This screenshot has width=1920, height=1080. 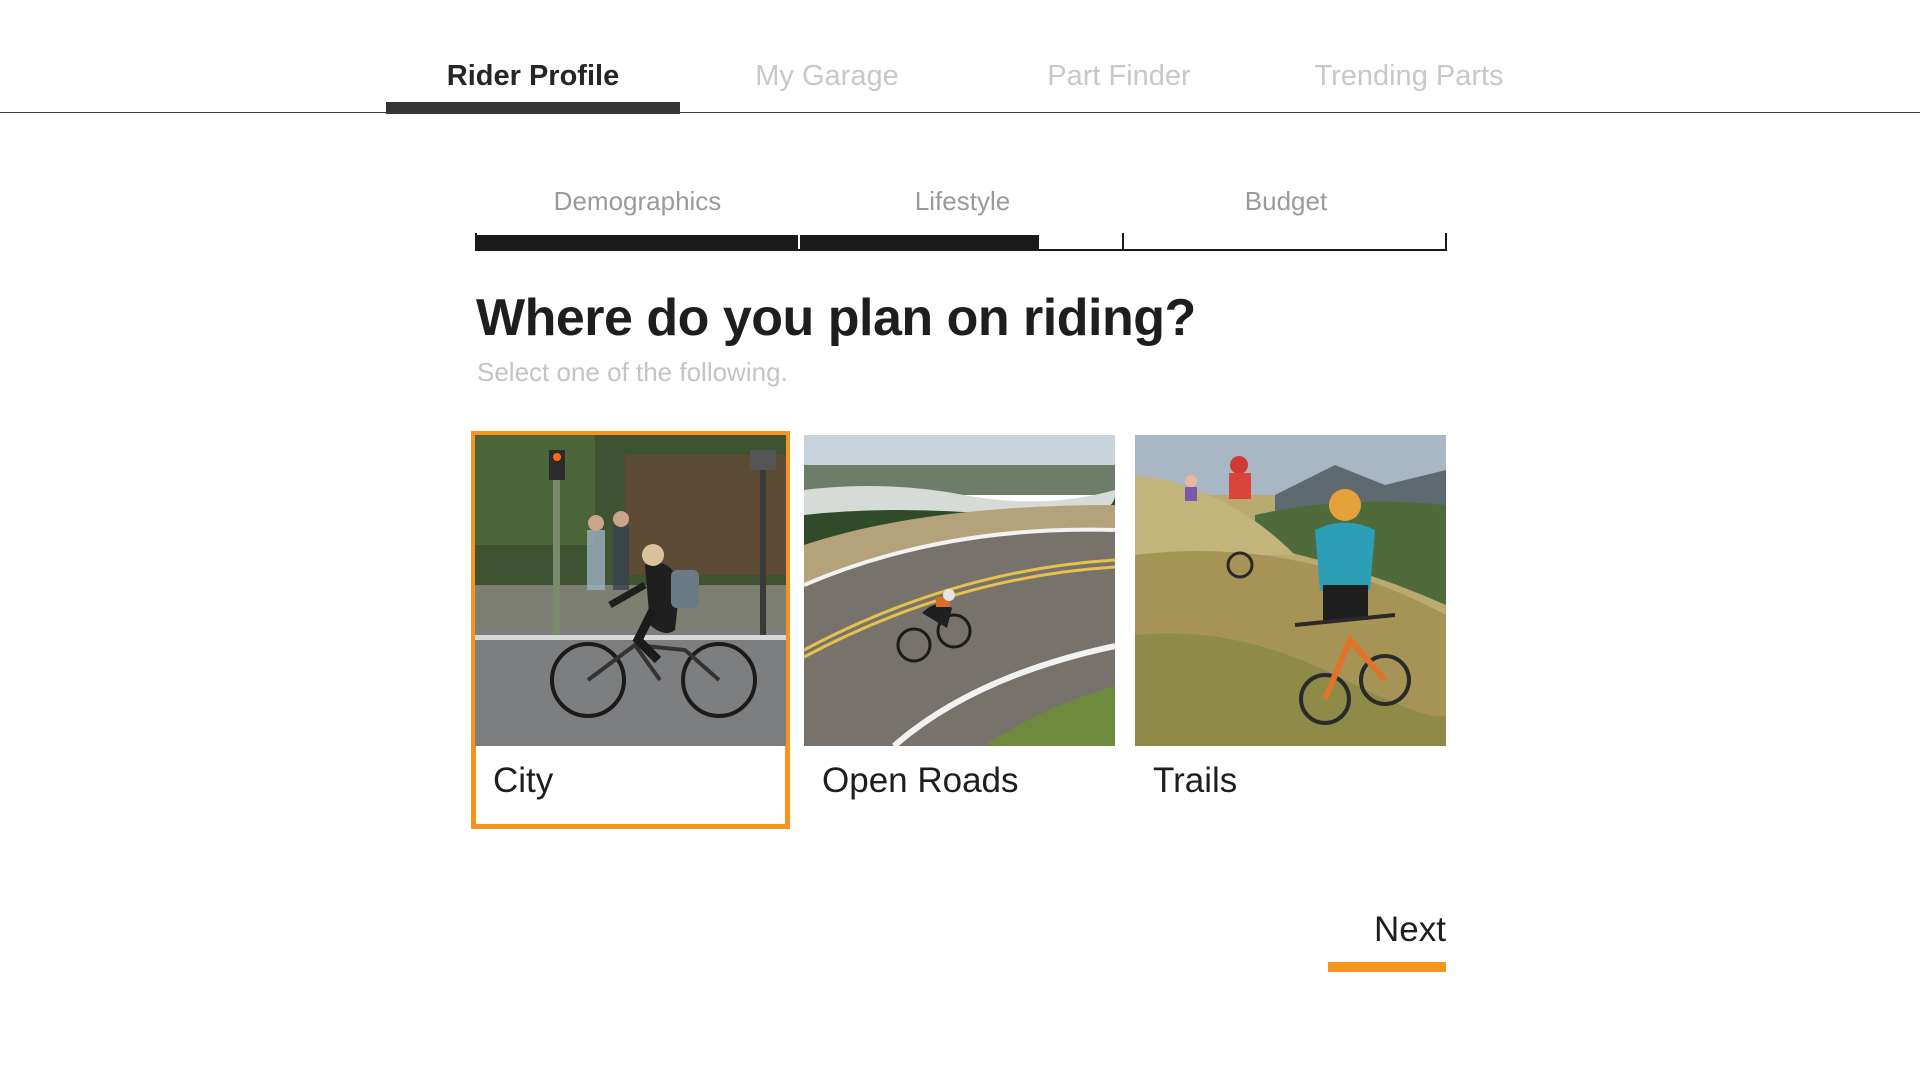 I want to click on tab-part-finder: Part Finder, so click(x=1119, y=84).